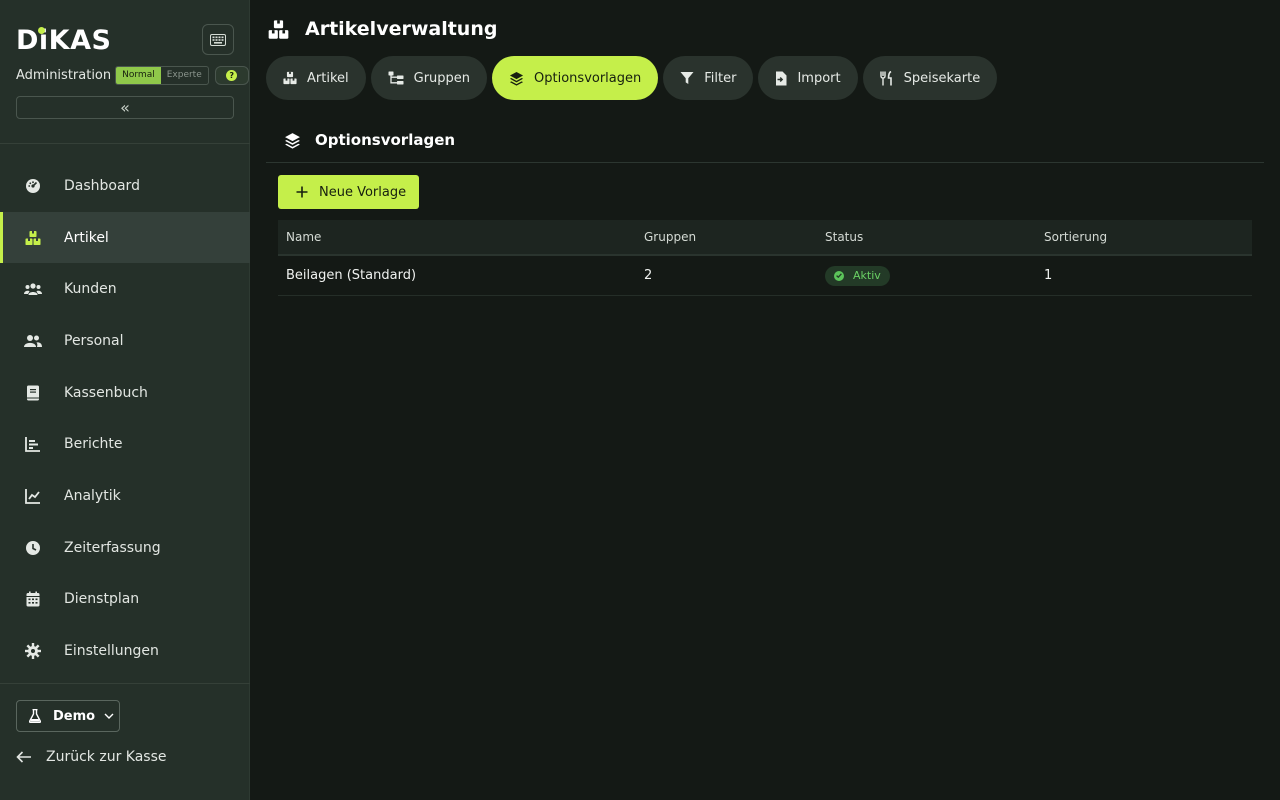  I want to click on cell-name: Beilagen (Standard), so click(351, 275).